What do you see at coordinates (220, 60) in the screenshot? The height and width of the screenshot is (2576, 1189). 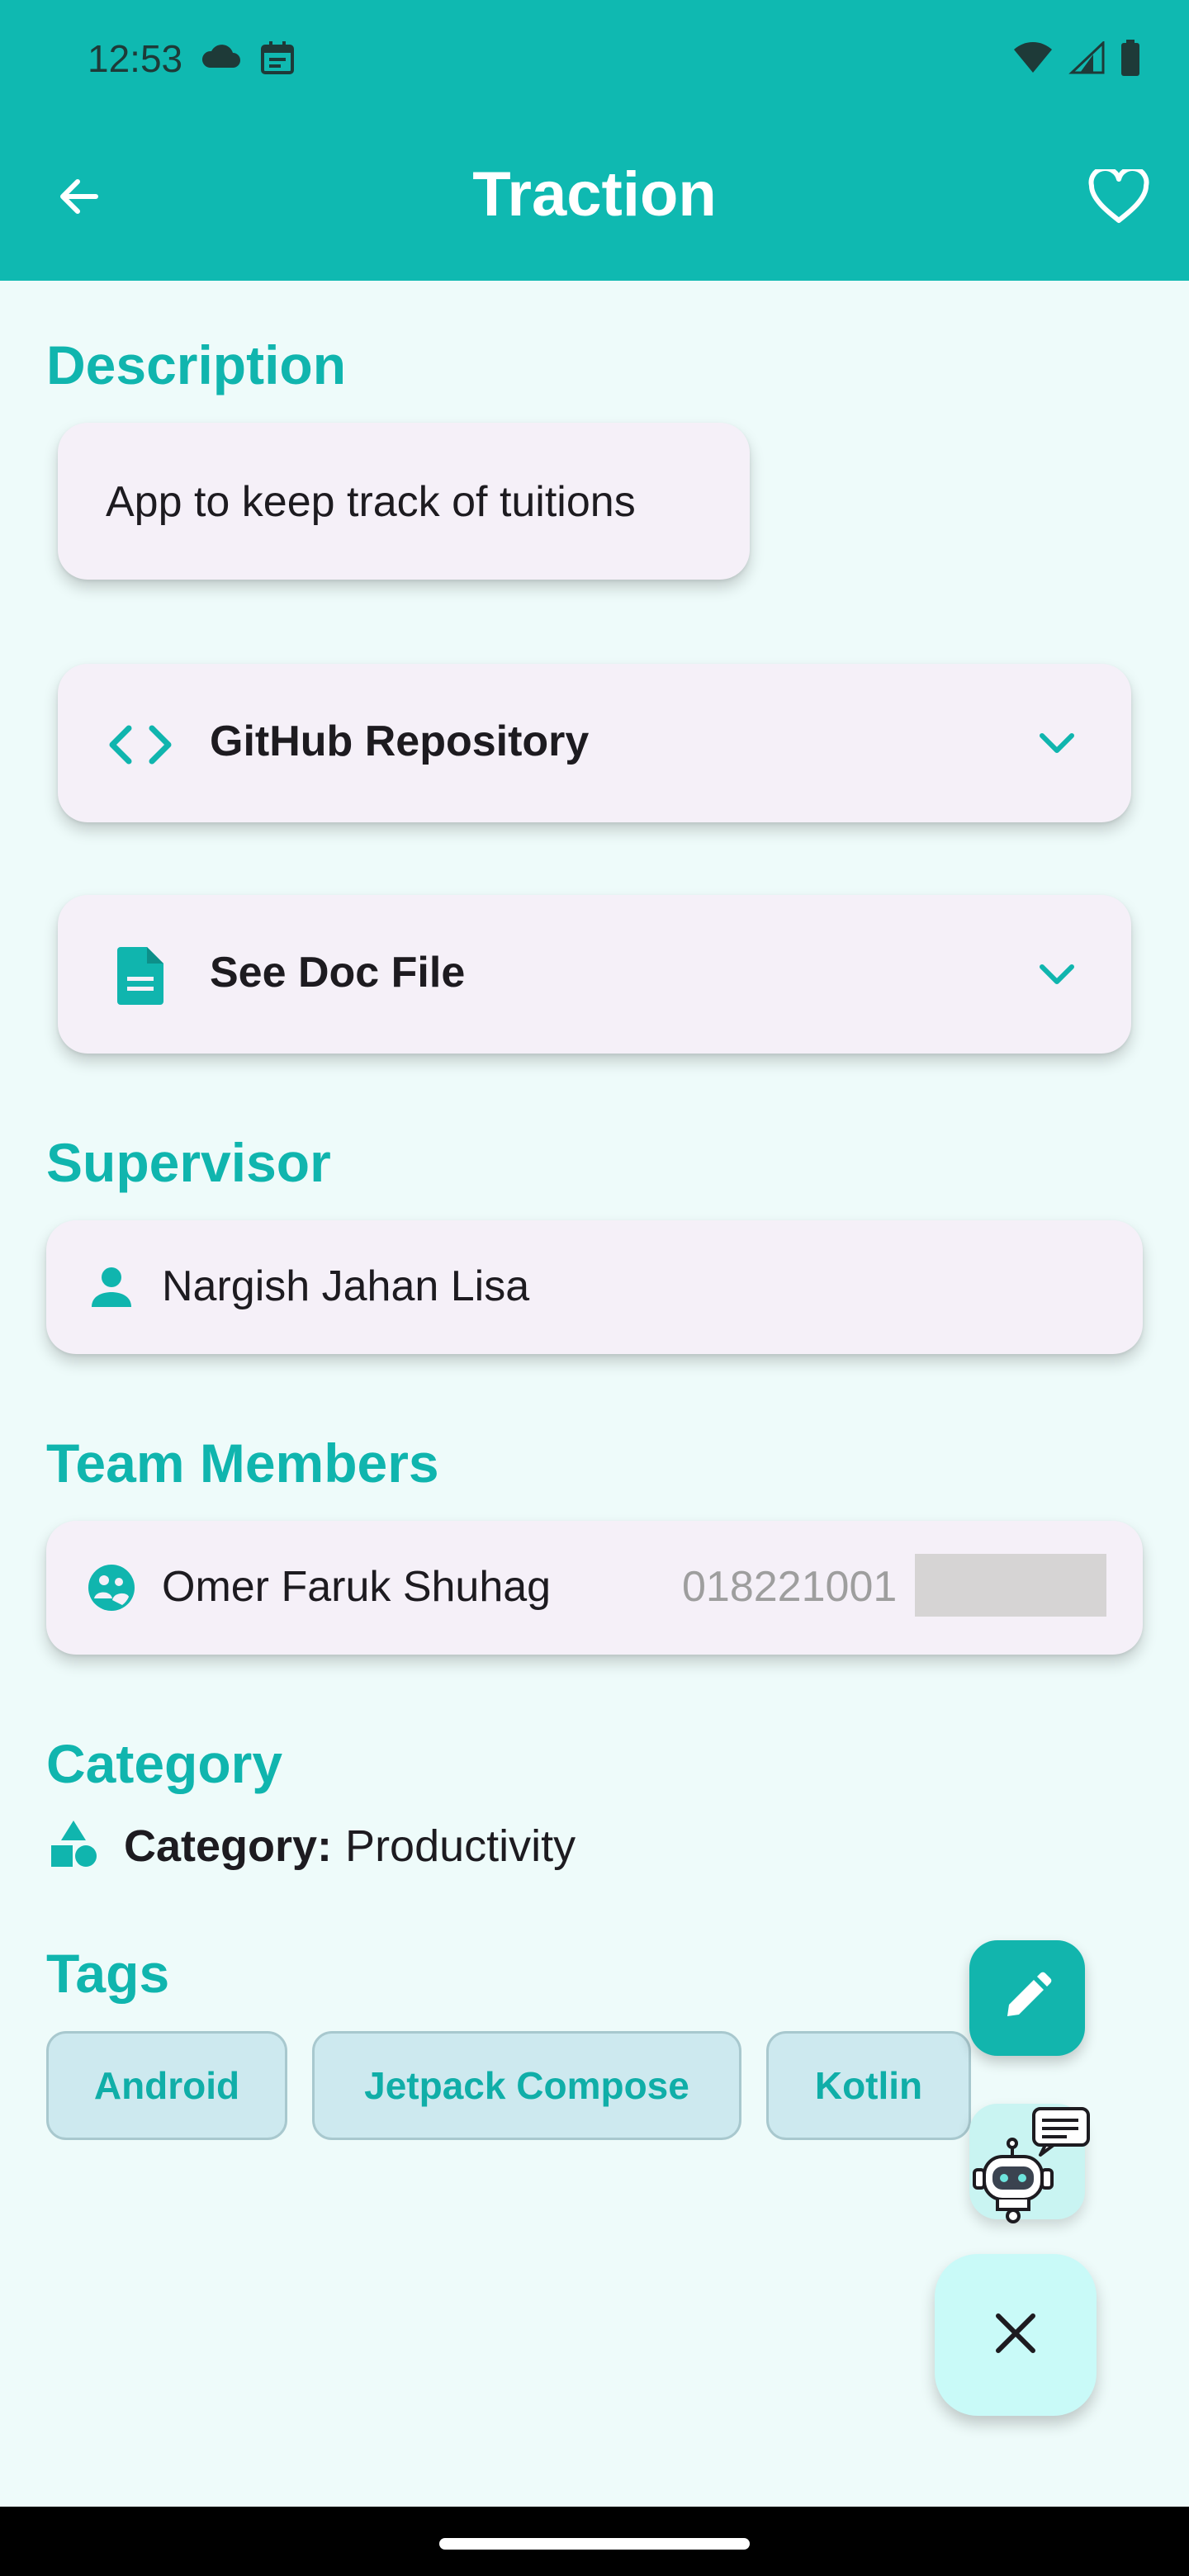 I see `cloud-icon` at bounding box center [220, 60].